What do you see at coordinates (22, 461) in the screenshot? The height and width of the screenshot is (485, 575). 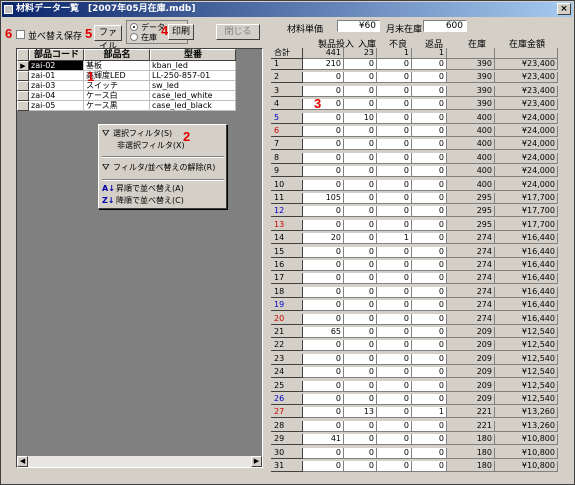 I see `scroll-left-arrow-icon: ◀` at bounding box center [22, 461].